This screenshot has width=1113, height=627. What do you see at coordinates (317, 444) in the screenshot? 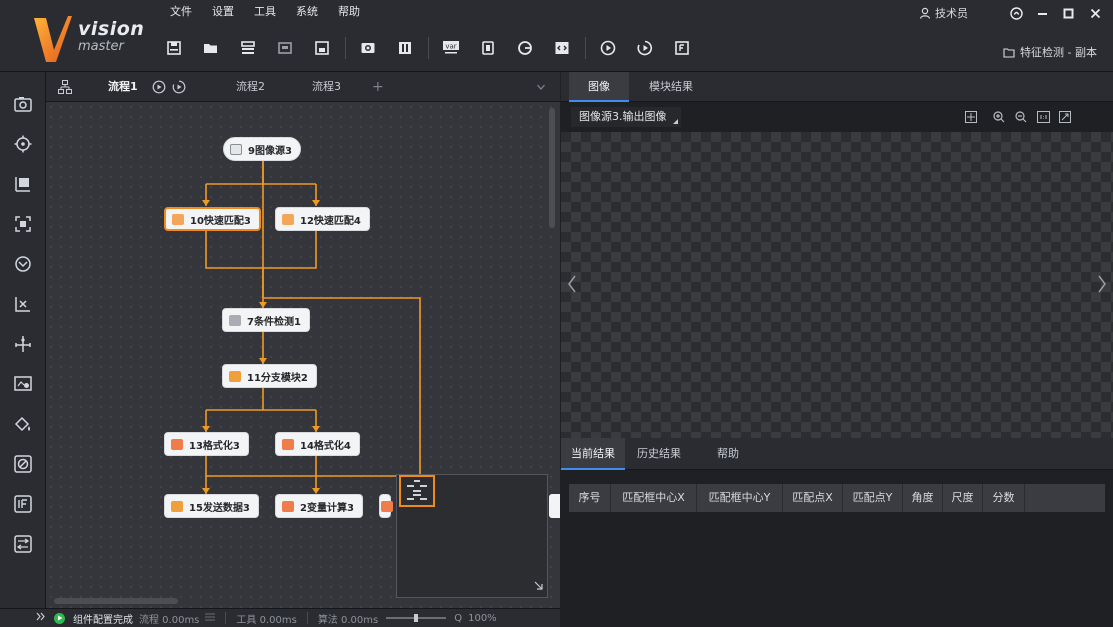
I see `flow-node: 14格式化4` at bounding box center [317, 444].